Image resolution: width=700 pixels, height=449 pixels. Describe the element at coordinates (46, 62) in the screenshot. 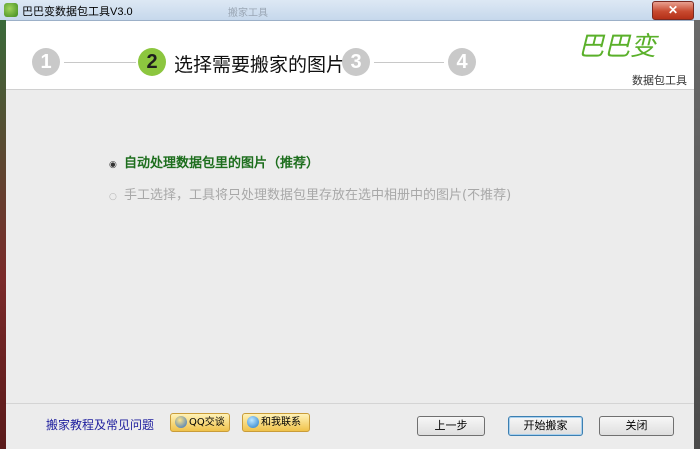

I see `step-1-icon: 1` at that location.